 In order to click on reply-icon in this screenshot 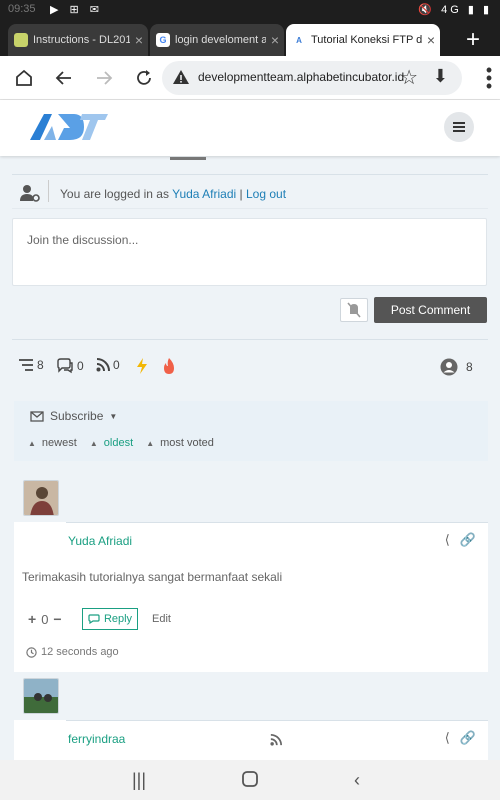, I will do `click(94, 619)`.